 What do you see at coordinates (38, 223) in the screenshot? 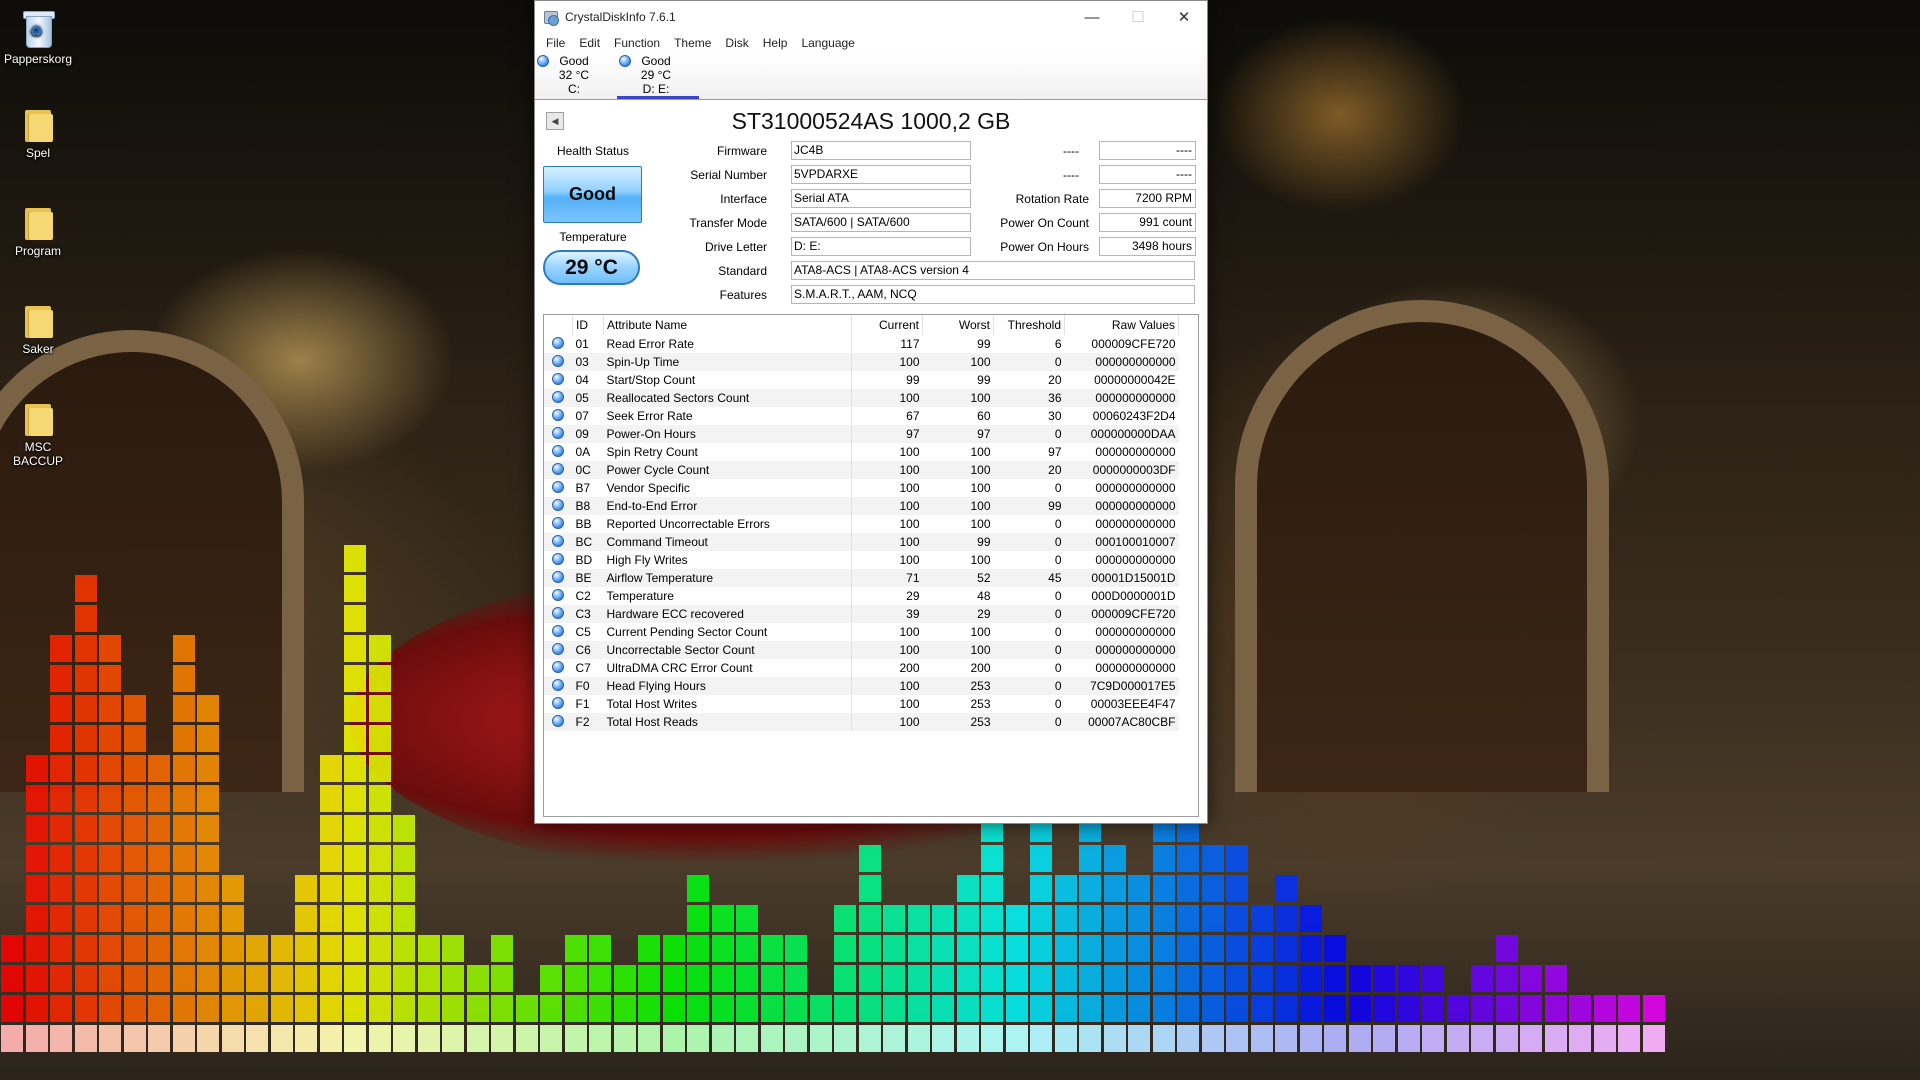
I see `folder-icon` at bounding box center [38, 223].